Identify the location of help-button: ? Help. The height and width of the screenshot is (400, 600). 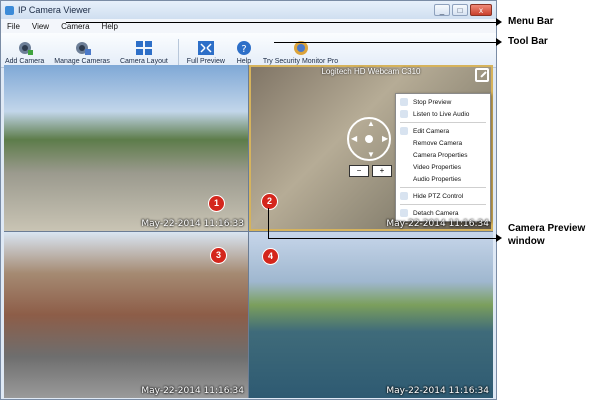
(244, 52).